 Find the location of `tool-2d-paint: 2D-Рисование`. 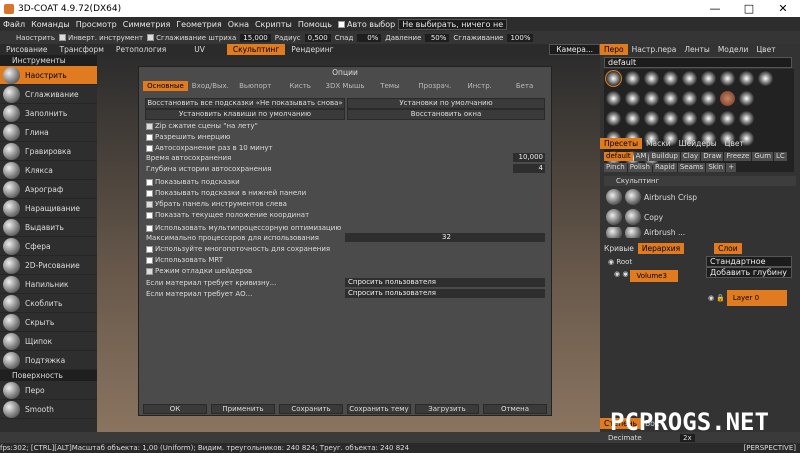

tool-2d-paint: 2D-Рисование is located at coordinates (48, 265).